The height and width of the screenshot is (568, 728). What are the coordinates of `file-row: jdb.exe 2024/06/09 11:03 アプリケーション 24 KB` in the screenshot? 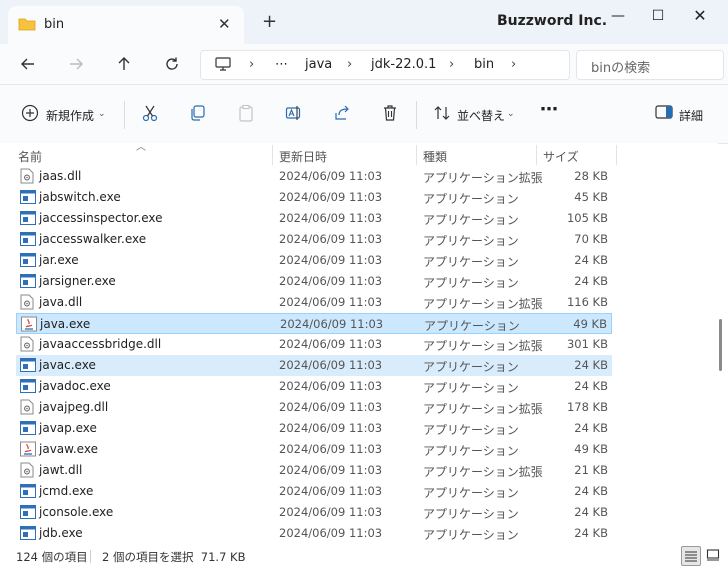 It's located at (314, 533).